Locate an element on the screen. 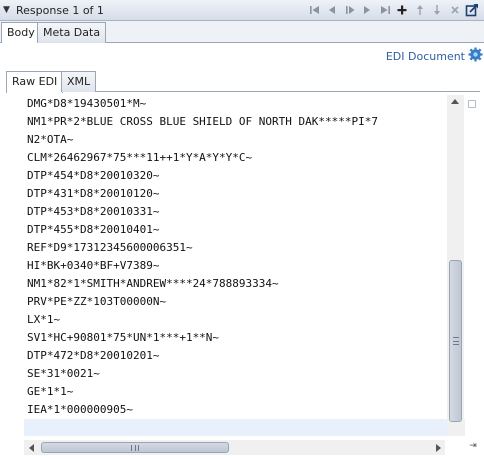  vertical-scrollbar is located at coordinates (455, 265).